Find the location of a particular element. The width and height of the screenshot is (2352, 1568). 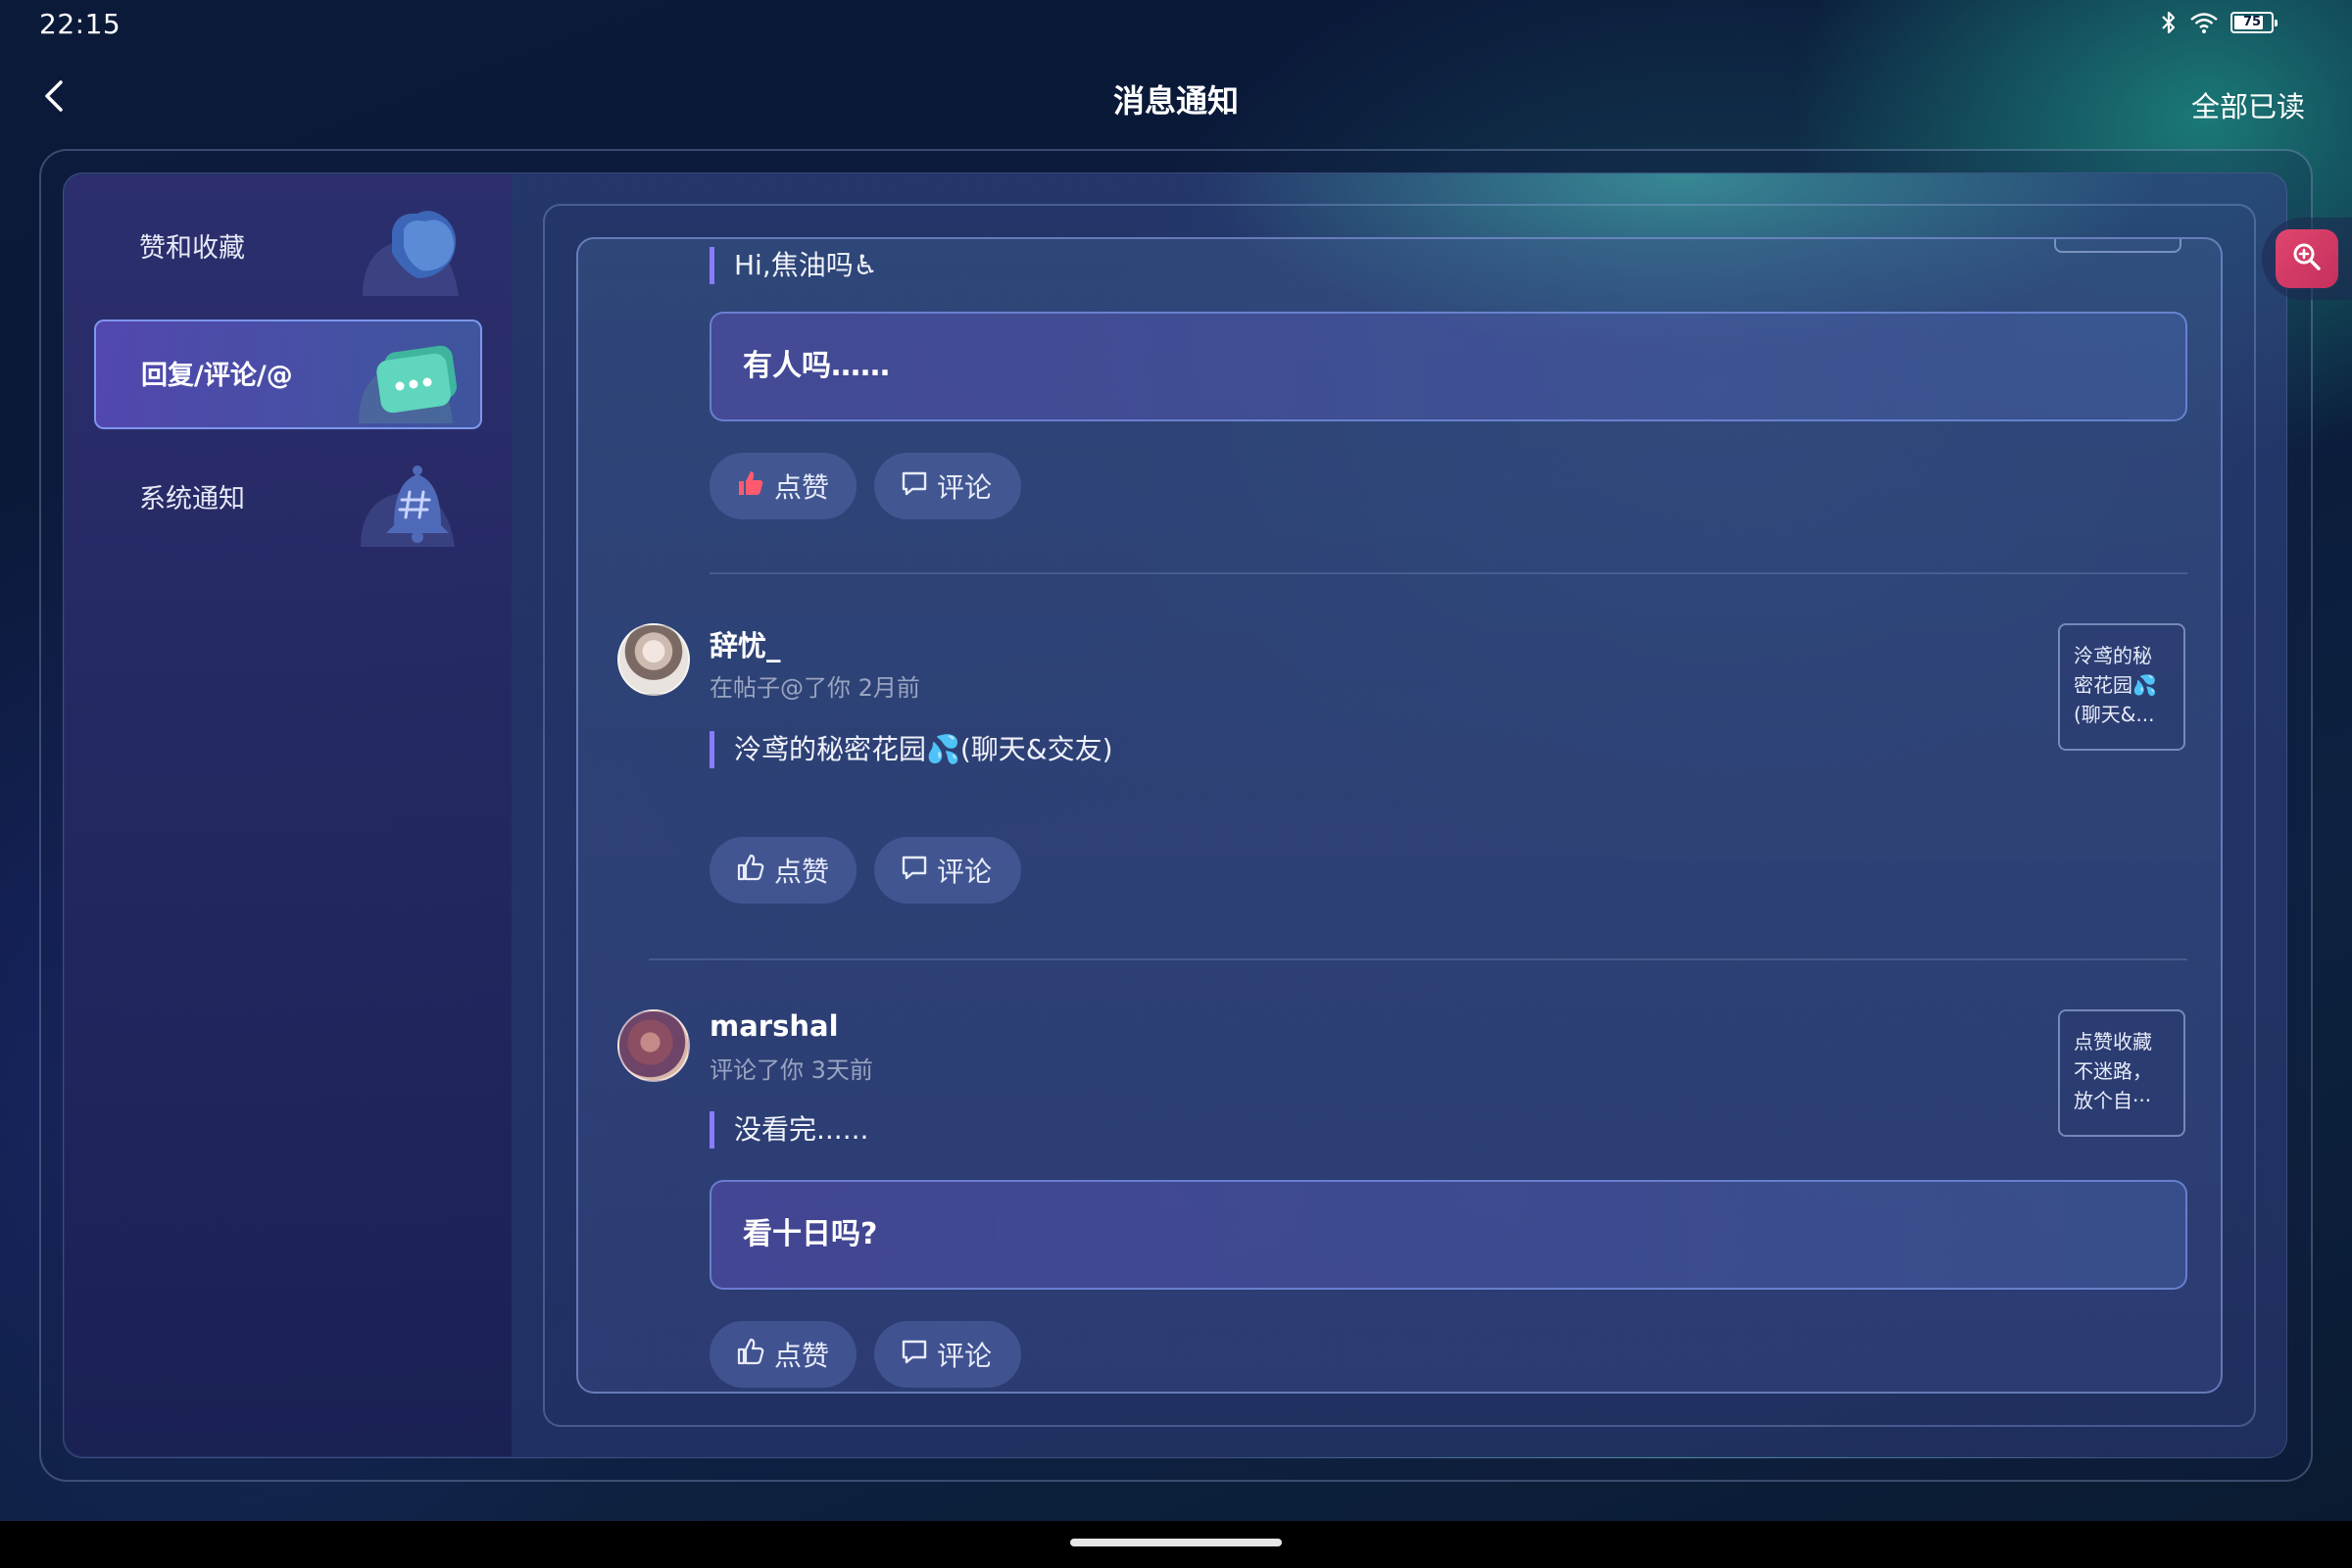

page-title: 消息通知 is located at coordinates (1175, 101).